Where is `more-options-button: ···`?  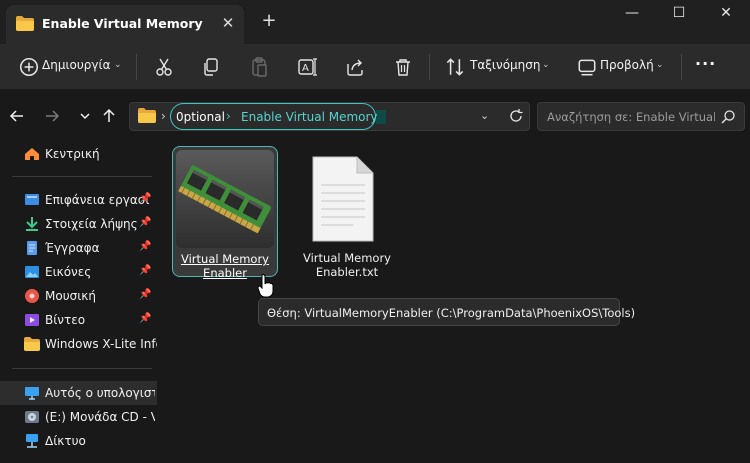 more-options-button: ··· is located at coordinates (705, 63).